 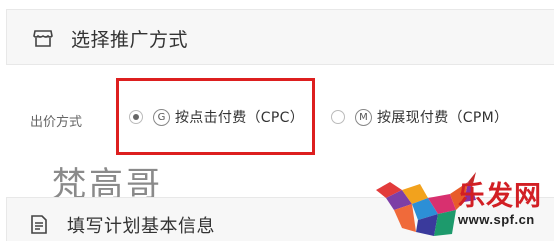 What do you see at coordinates (443, 118) in the screenshot?
I see `bid-option-cpm-label: 按展现付费（CPM）` at bounding box center [443, 118].